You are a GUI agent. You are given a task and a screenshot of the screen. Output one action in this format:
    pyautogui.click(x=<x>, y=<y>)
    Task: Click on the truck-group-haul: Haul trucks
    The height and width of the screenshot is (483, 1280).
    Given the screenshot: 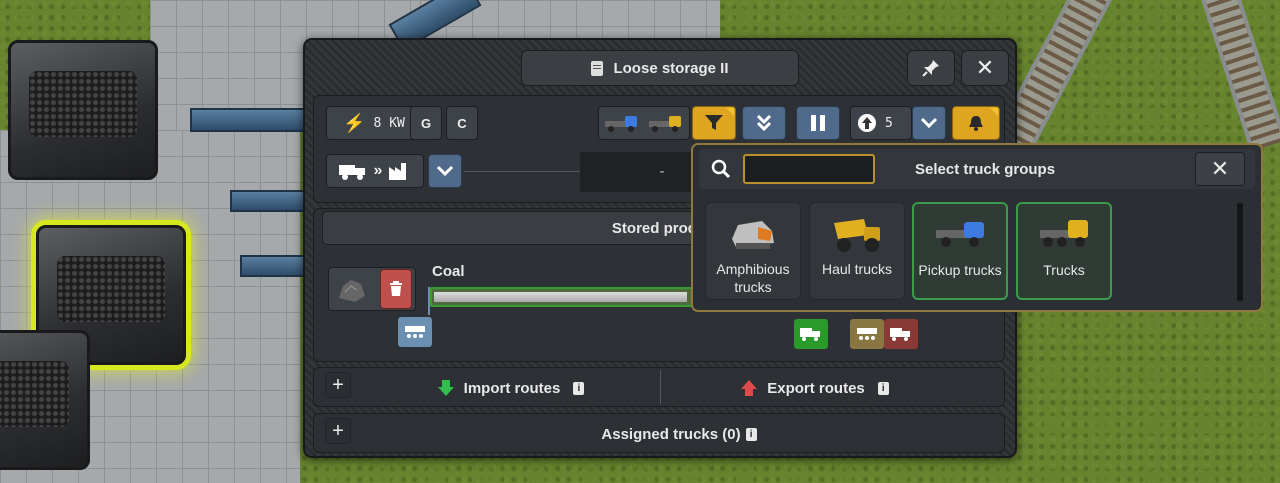 What is the action you would take?
    pyautogui.click(x=857, y=251)
    